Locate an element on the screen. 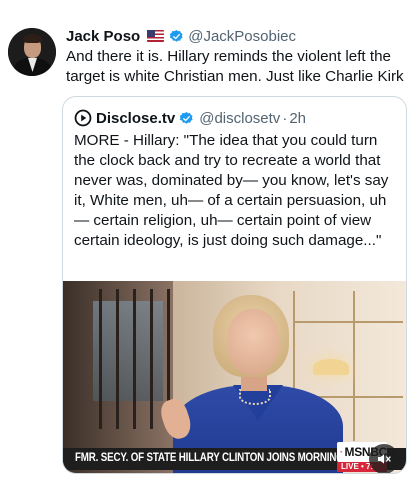 The image size is (415, 500). quoted-author-name: Disclose.tv is located at coordinates (135, 118).